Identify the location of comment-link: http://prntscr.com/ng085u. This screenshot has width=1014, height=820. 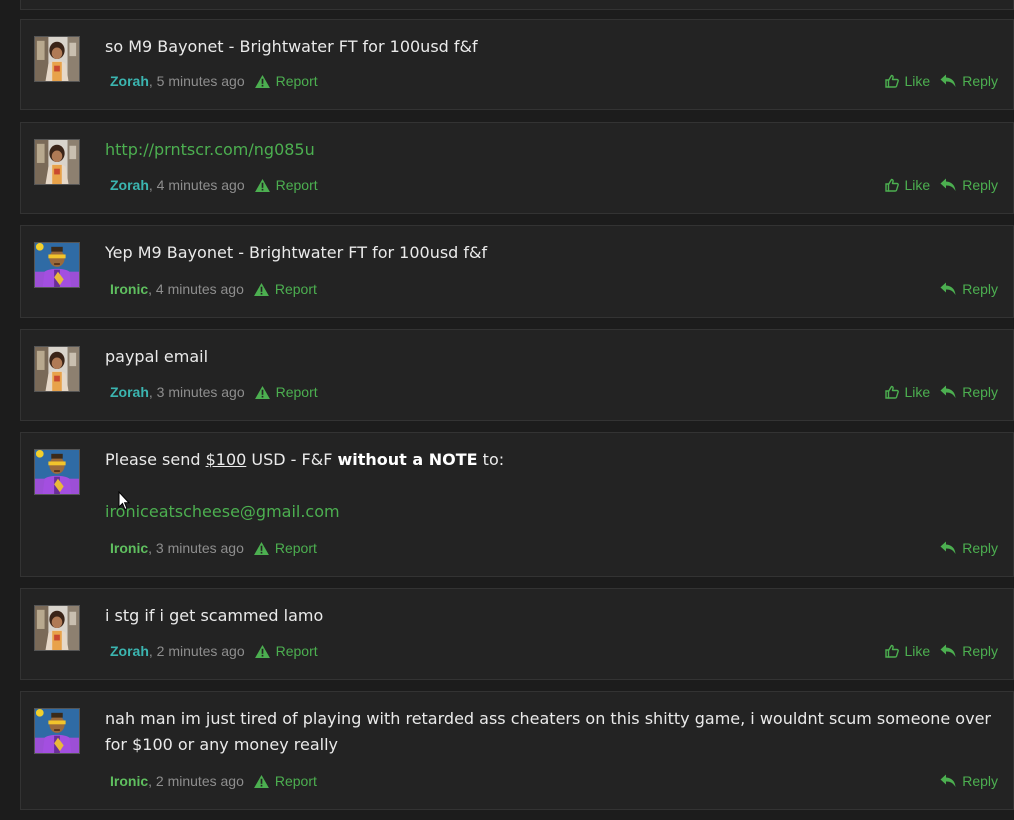
(210, 149).